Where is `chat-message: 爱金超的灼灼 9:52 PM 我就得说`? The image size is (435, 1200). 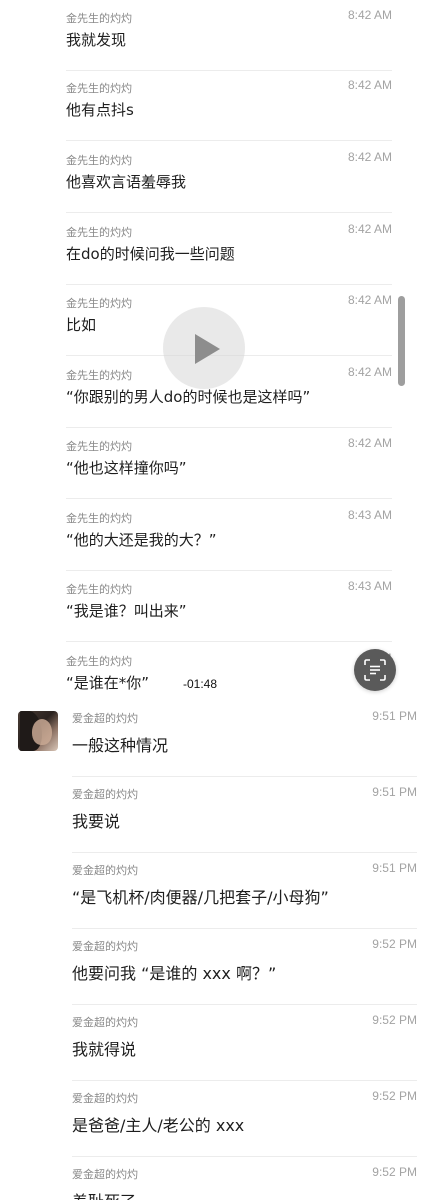
chat-message: 爱金超的灼灼 9:52 PM 我就得说 is located at coordinates (244, 1042).